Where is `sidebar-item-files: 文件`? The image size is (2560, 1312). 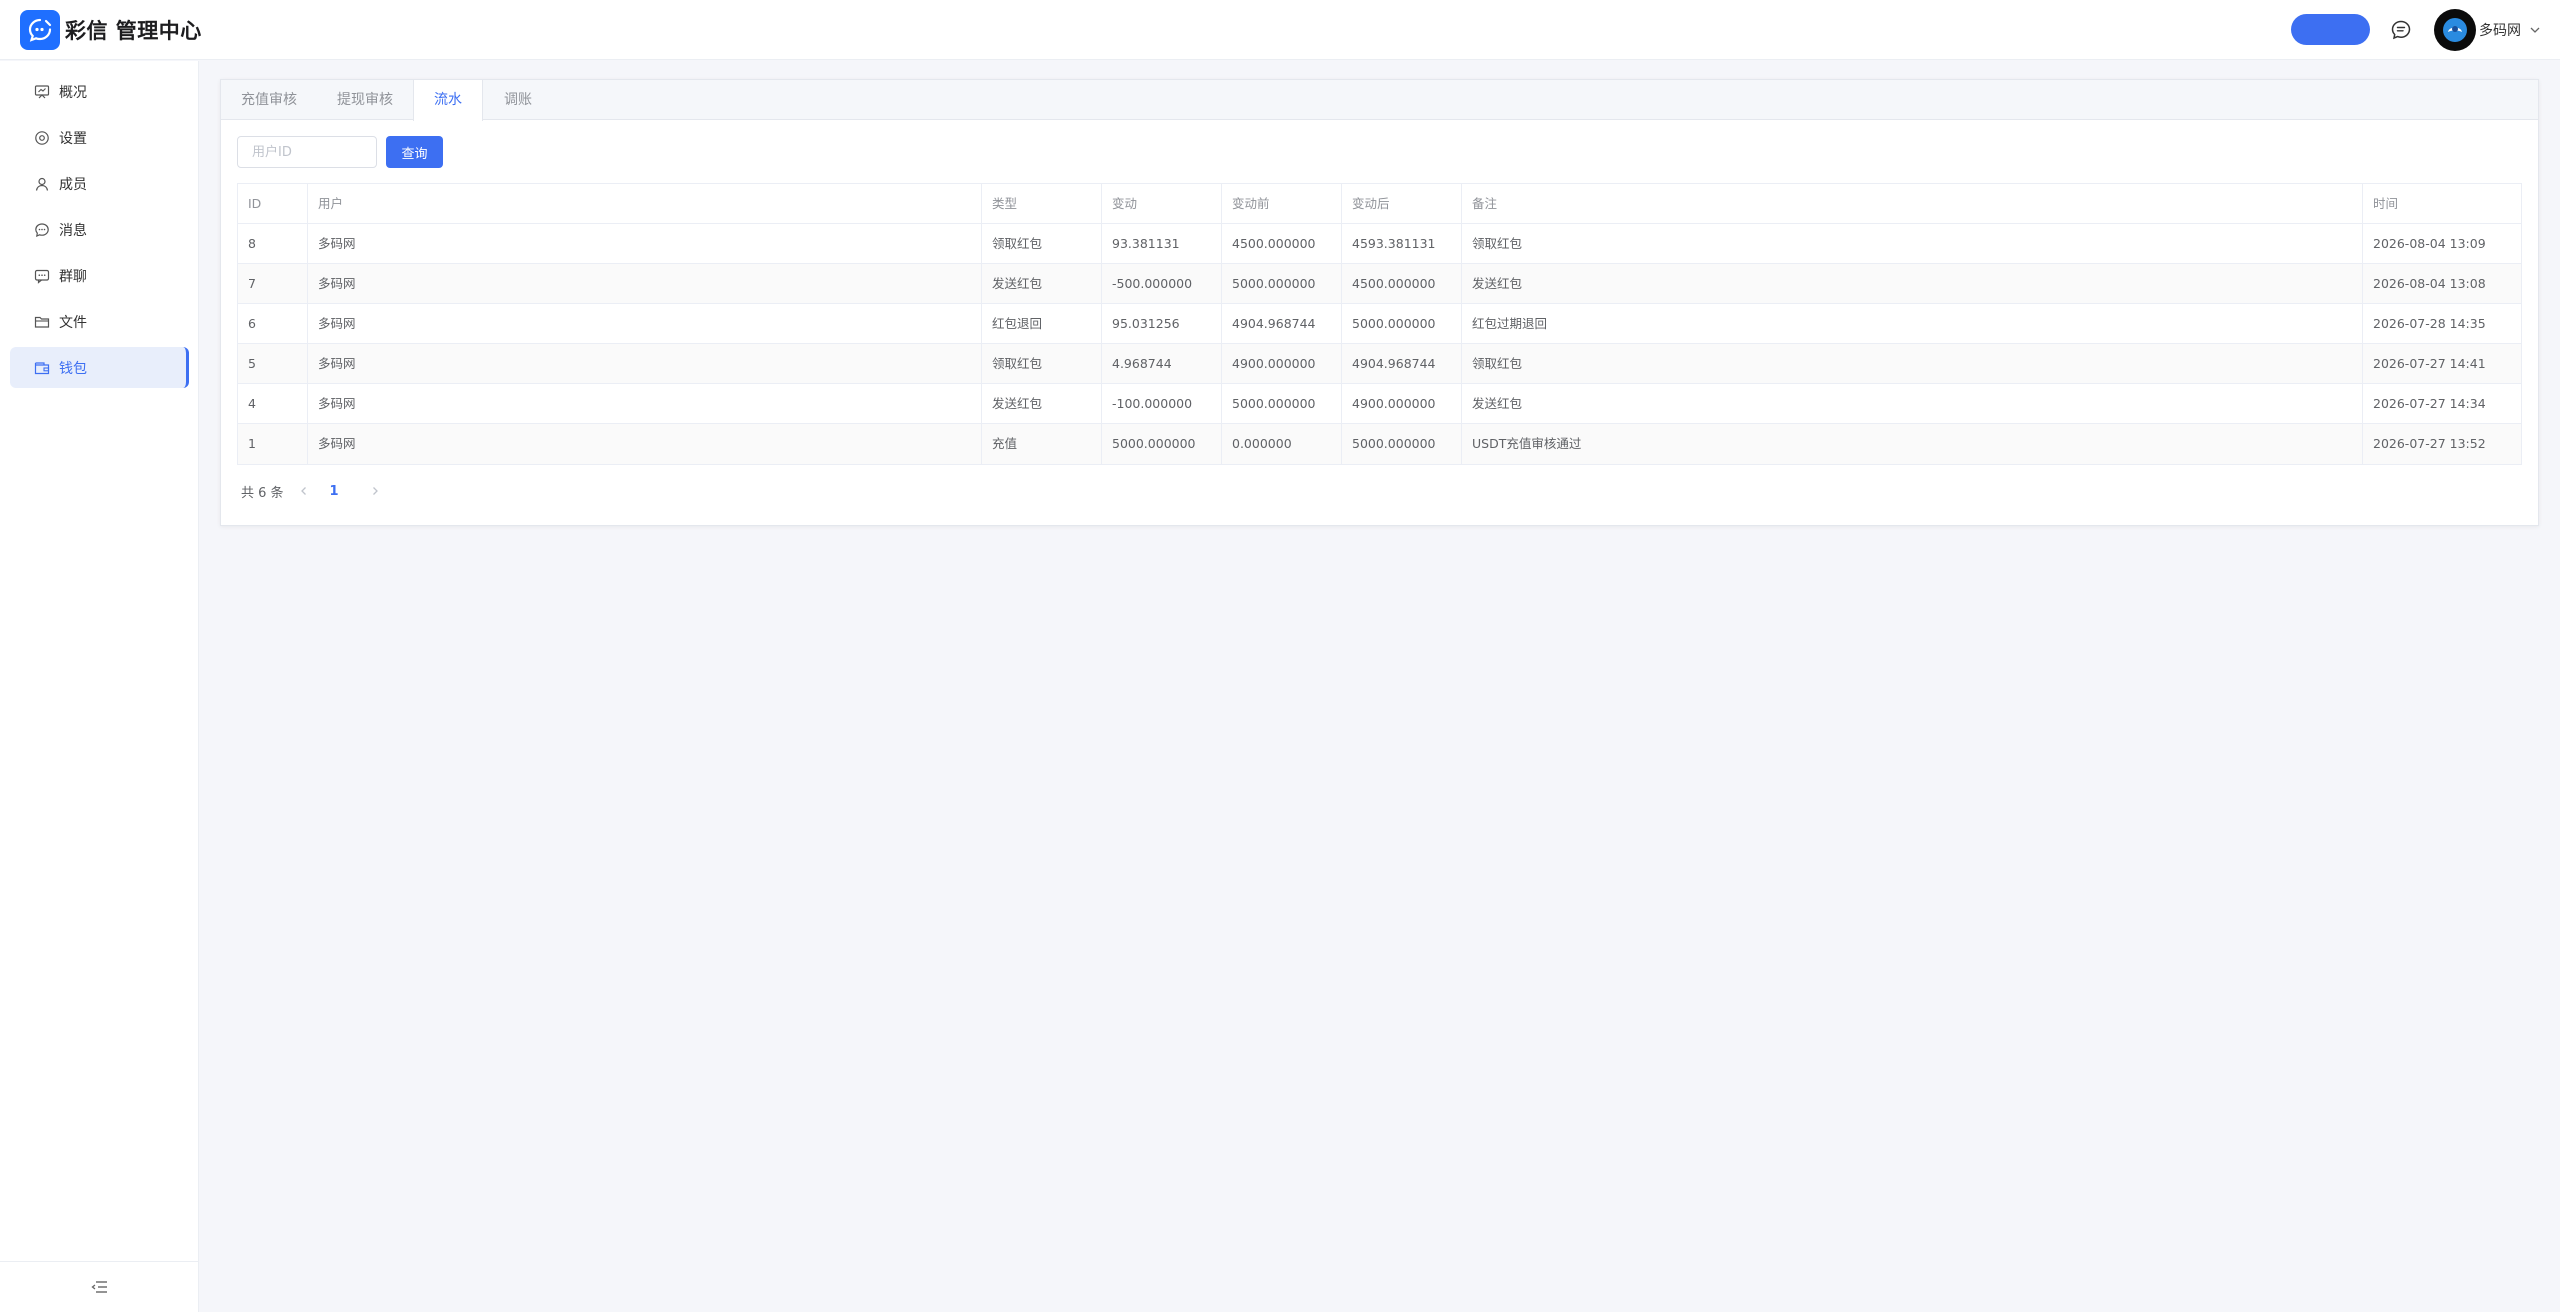
sidebar-item-files: 文件 is located at coordinates (99, 321).